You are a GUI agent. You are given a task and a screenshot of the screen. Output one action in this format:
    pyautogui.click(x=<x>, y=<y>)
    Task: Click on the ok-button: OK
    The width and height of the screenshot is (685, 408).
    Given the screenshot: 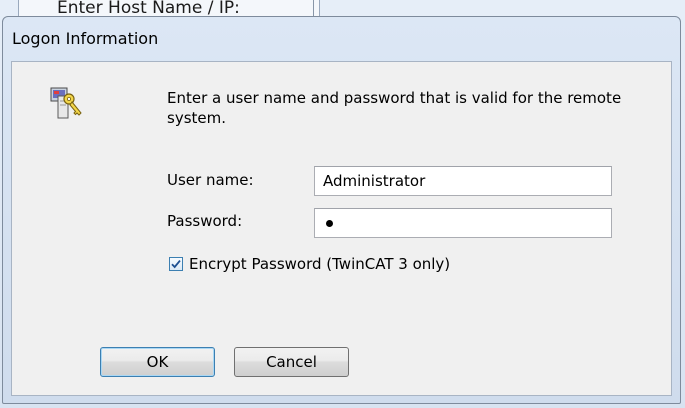 What is the action you would take?
    pyautogui.click(x=157, y=362)
    